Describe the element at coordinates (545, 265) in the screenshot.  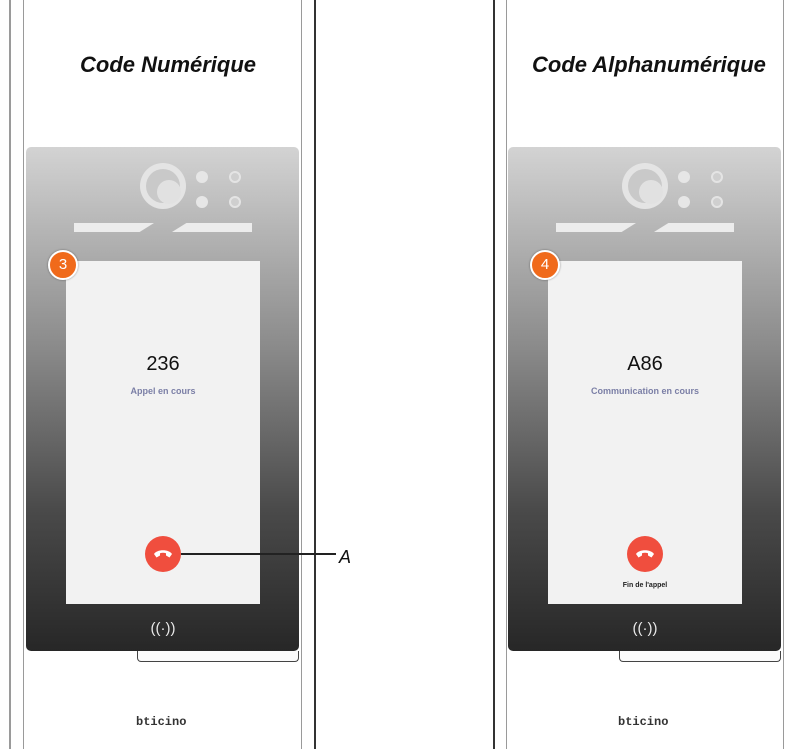
I see `step-badge: 4` at that location.